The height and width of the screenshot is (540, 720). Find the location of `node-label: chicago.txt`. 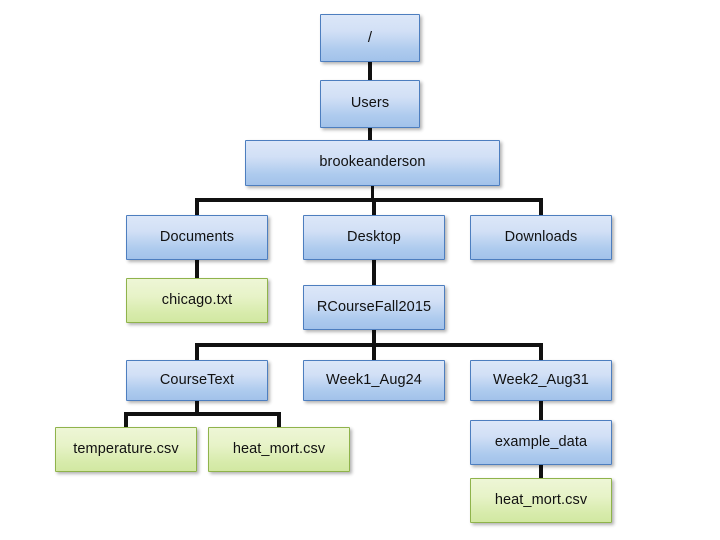

node-label: chicago.txt is located at coordinates (197, 299).